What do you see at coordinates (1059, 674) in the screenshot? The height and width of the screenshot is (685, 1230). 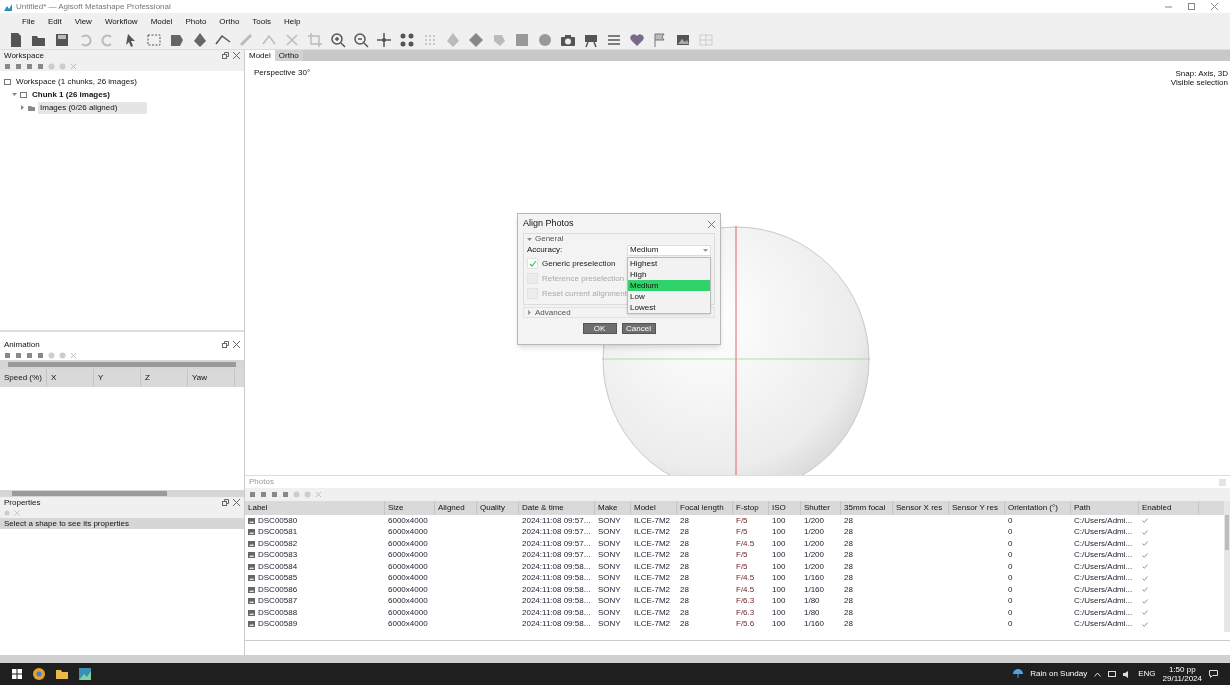 I see `weather-text: Rain on Sunday` at bounding box center [1059, 674].